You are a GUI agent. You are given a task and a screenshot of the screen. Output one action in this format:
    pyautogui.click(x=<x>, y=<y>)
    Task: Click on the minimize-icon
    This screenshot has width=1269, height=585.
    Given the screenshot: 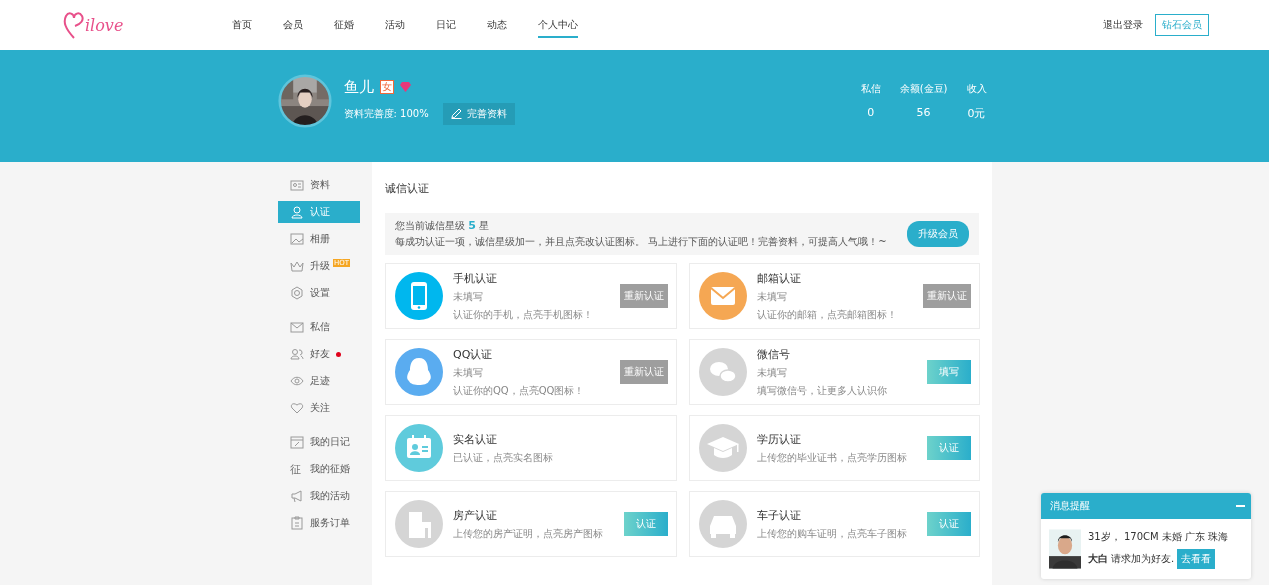 What is the action you would take?
    pyautogui.click(x=1240, y=506)
    